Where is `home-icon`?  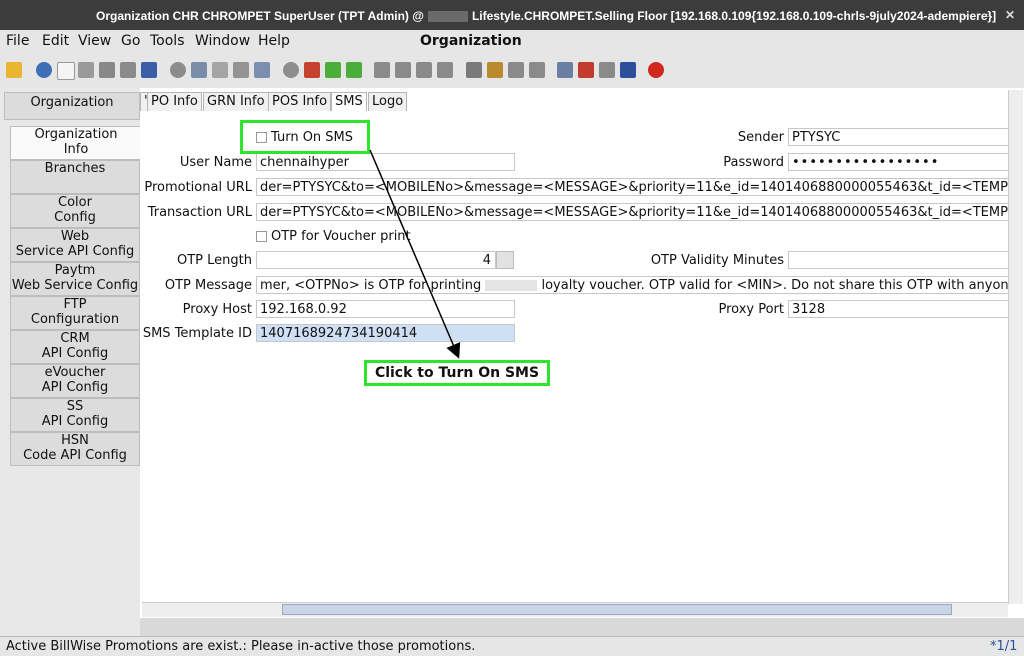 home-icon is located at coordinates (312, 70).